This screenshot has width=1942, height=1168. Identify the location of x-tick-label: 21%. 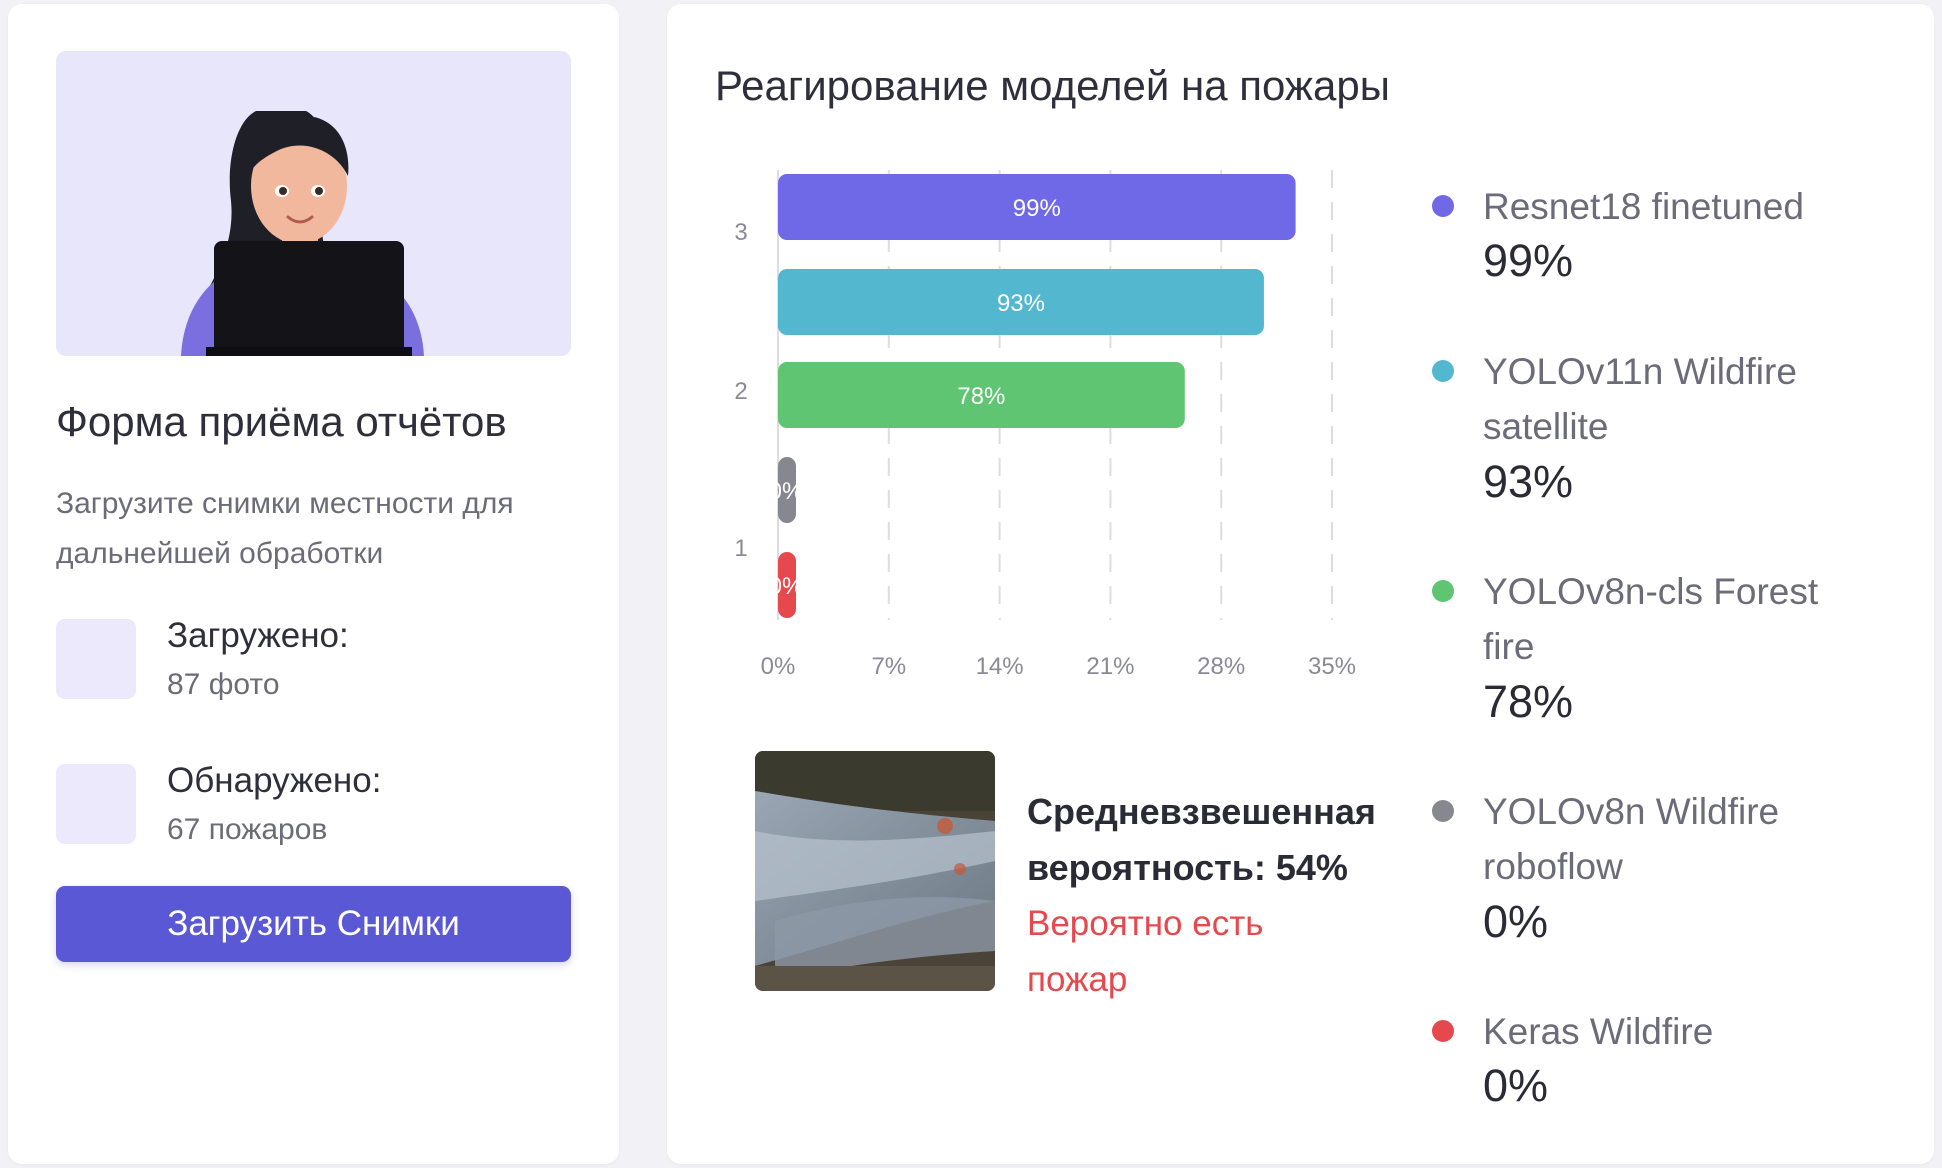
(1110, 666).